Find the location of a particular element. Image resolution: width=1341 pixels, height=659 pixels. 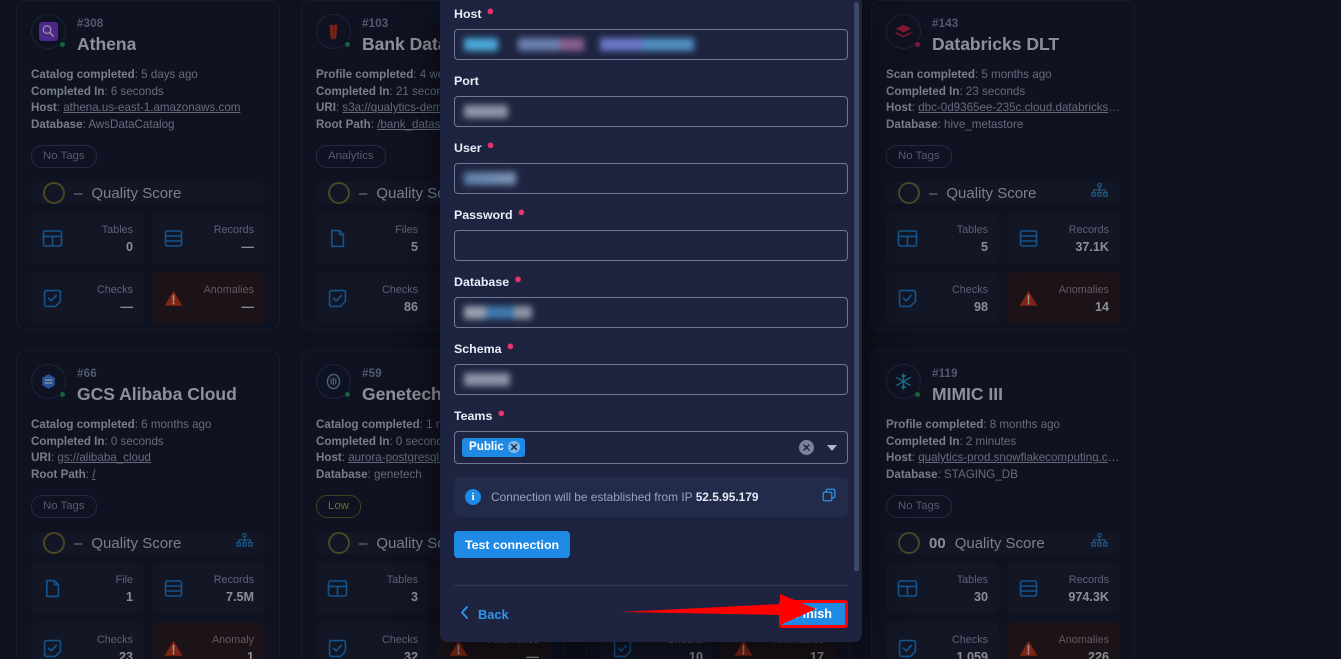

port-field-label: Port is located at coordinates (466, 81).